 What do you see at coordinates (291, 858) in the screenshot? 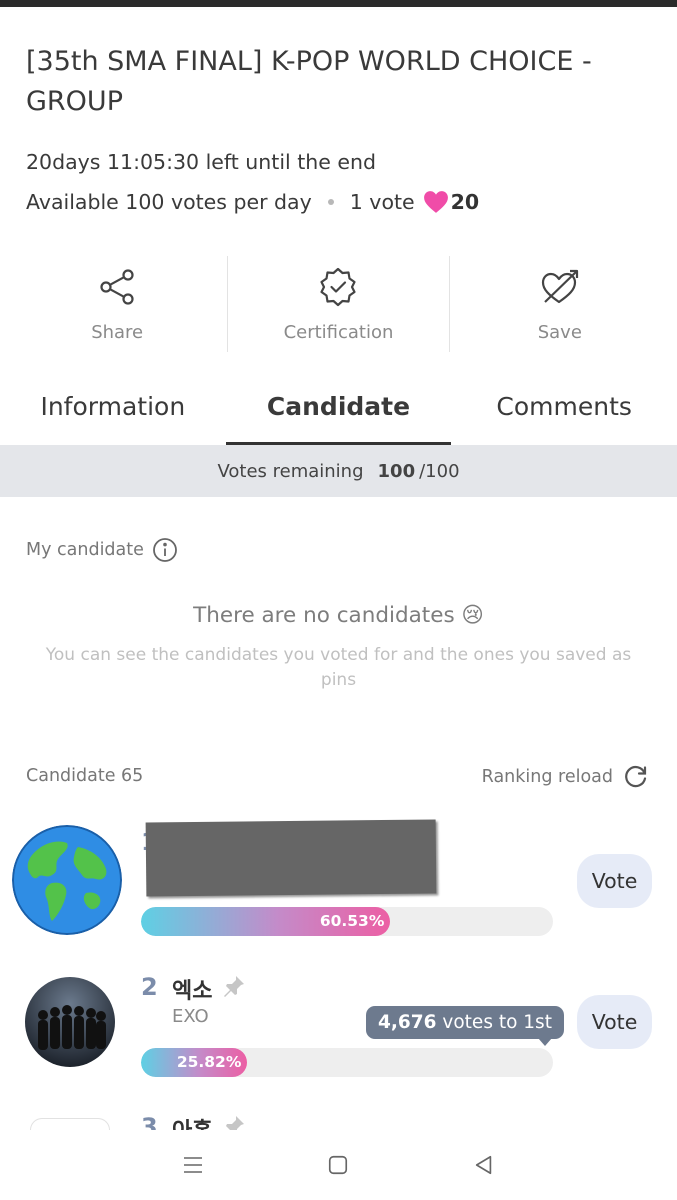
I see `redacted-candidate-name` at bounding box center [291, 858].